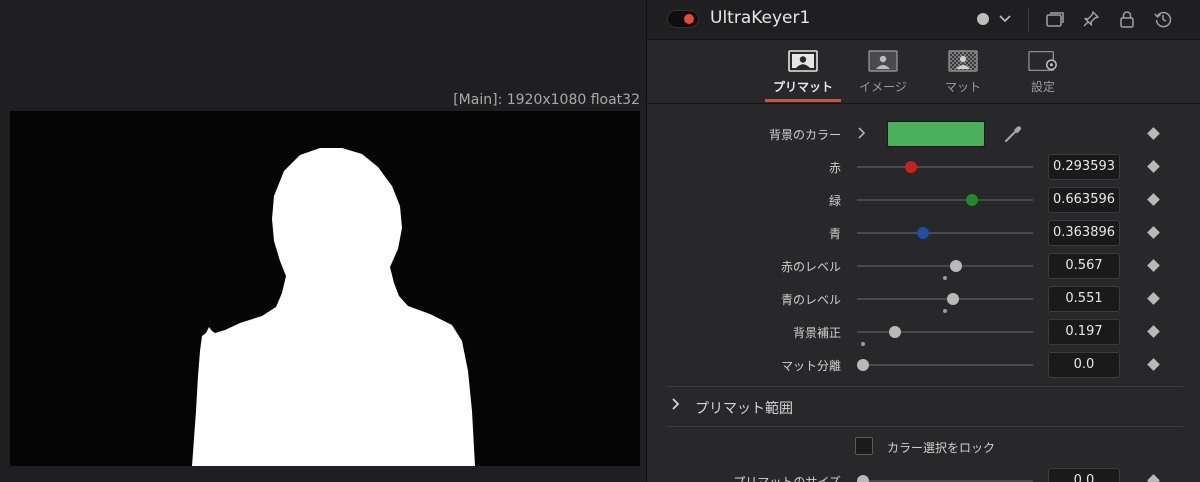  Describe the element at coordinates (1084, 233) in the screenshot. I see `param-value-field: 0.363896` at that location.